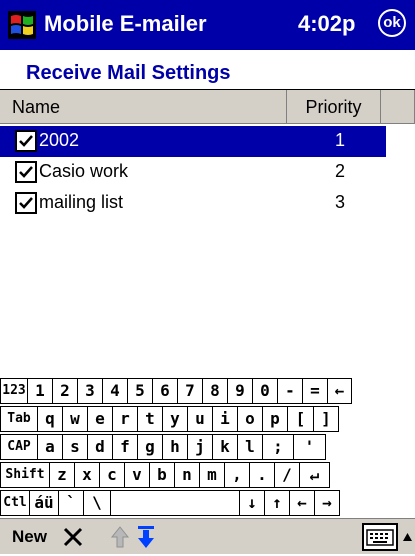  Describe the element at coordinates (225, 419) in the screenshot. I see `key: i` at that location.